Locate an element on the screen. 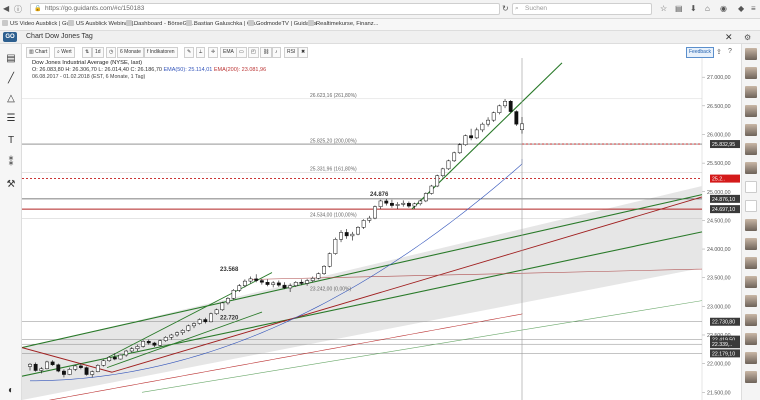  axis-tick-label: 24.000,00 is located at coordinates (719, 250).